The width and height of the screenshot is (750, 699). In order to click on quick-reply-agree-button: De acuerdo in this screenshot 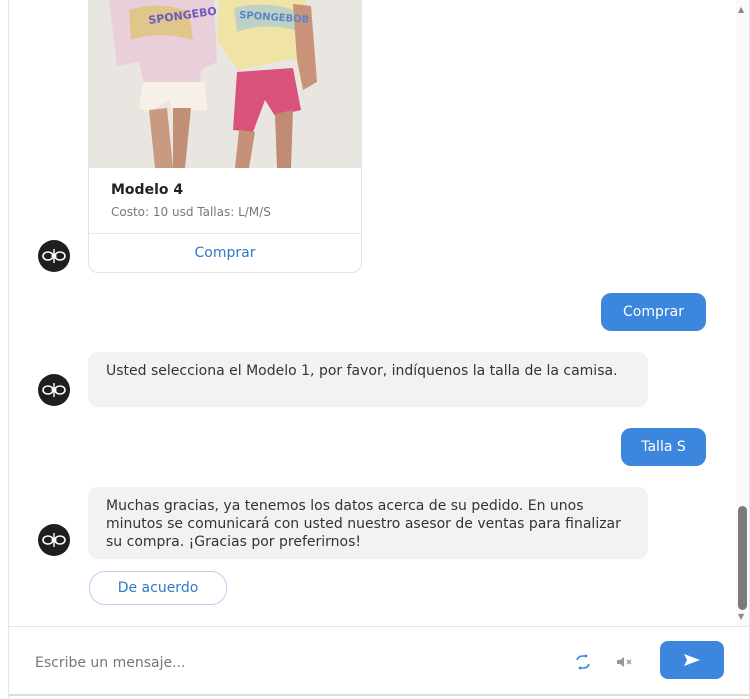, I will do `click(158, 588)`.